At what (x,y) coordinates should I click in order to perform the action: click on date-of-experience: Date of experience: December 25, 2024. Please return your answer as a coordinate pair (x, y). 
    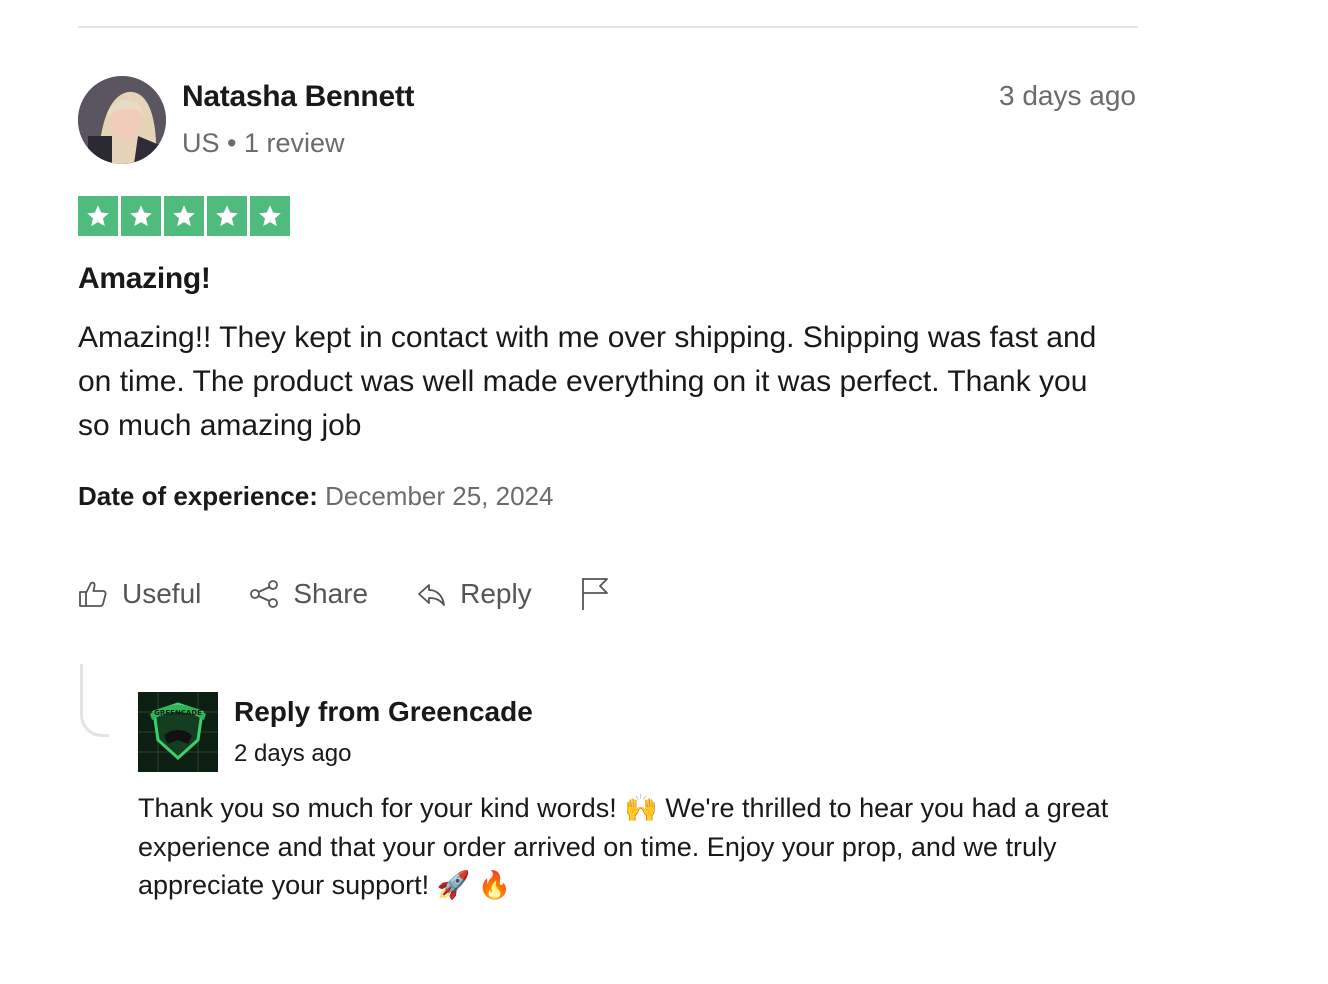
    Looking at the image, I should click on (315, 496).